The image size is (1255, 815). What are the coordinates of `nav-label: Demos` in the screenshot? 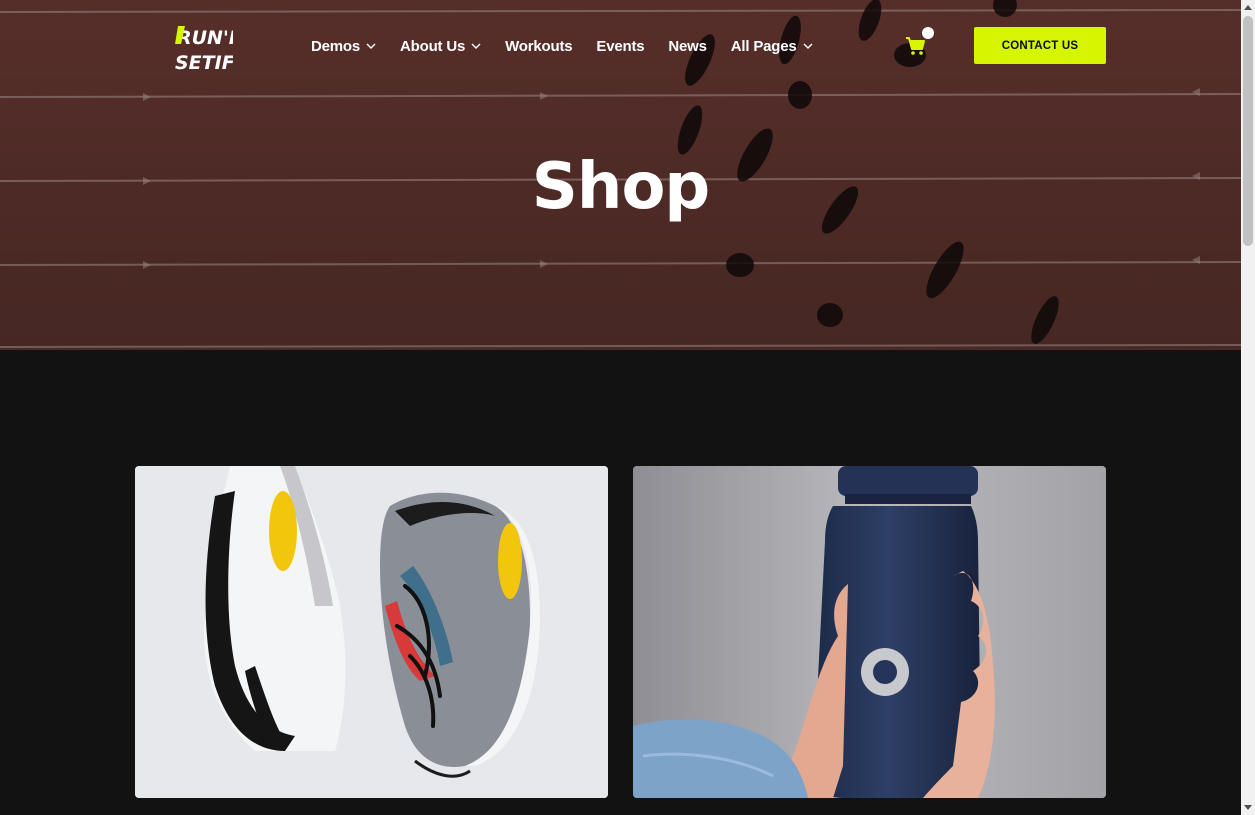 It's located at (336, 46).